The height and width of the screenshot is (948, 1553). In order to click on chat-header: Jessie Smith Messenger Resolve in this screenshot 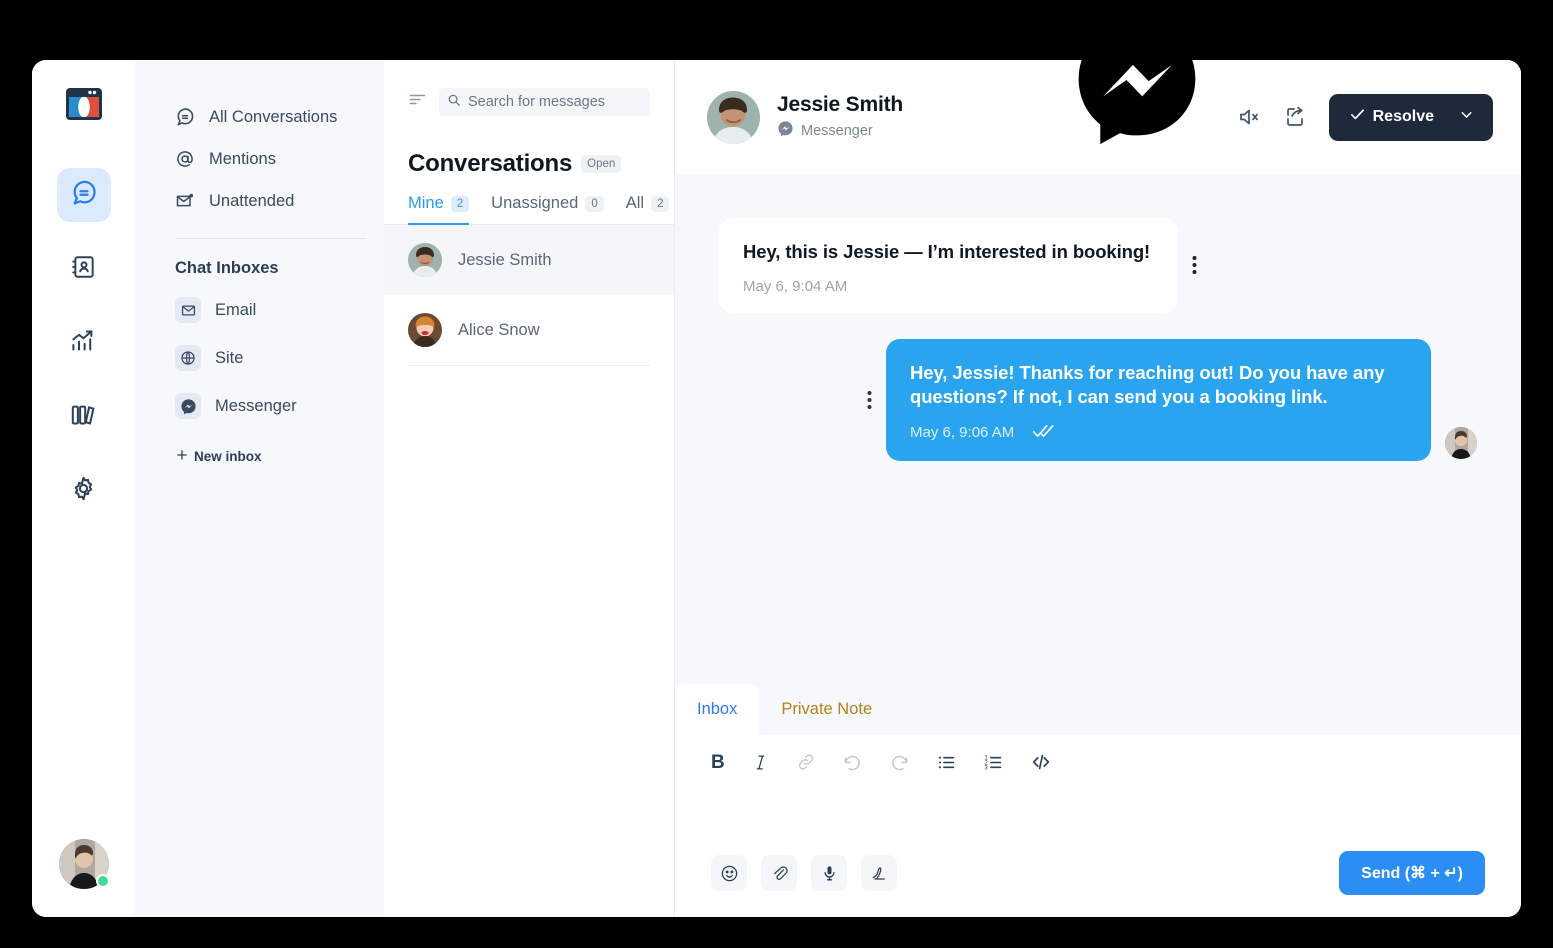, I will do `click(1098, 117)`.